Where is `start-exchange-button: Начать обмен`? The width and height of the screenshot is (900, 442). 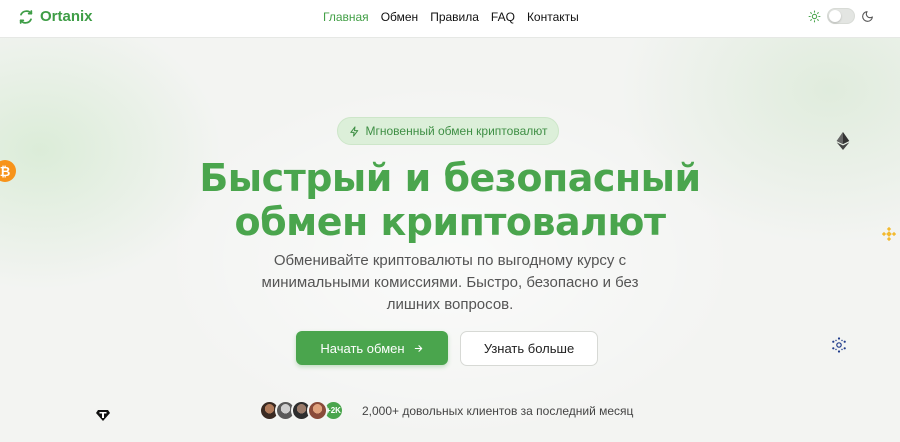
start-exchange-button: Начать обмен is located at coordinates (372, 348).